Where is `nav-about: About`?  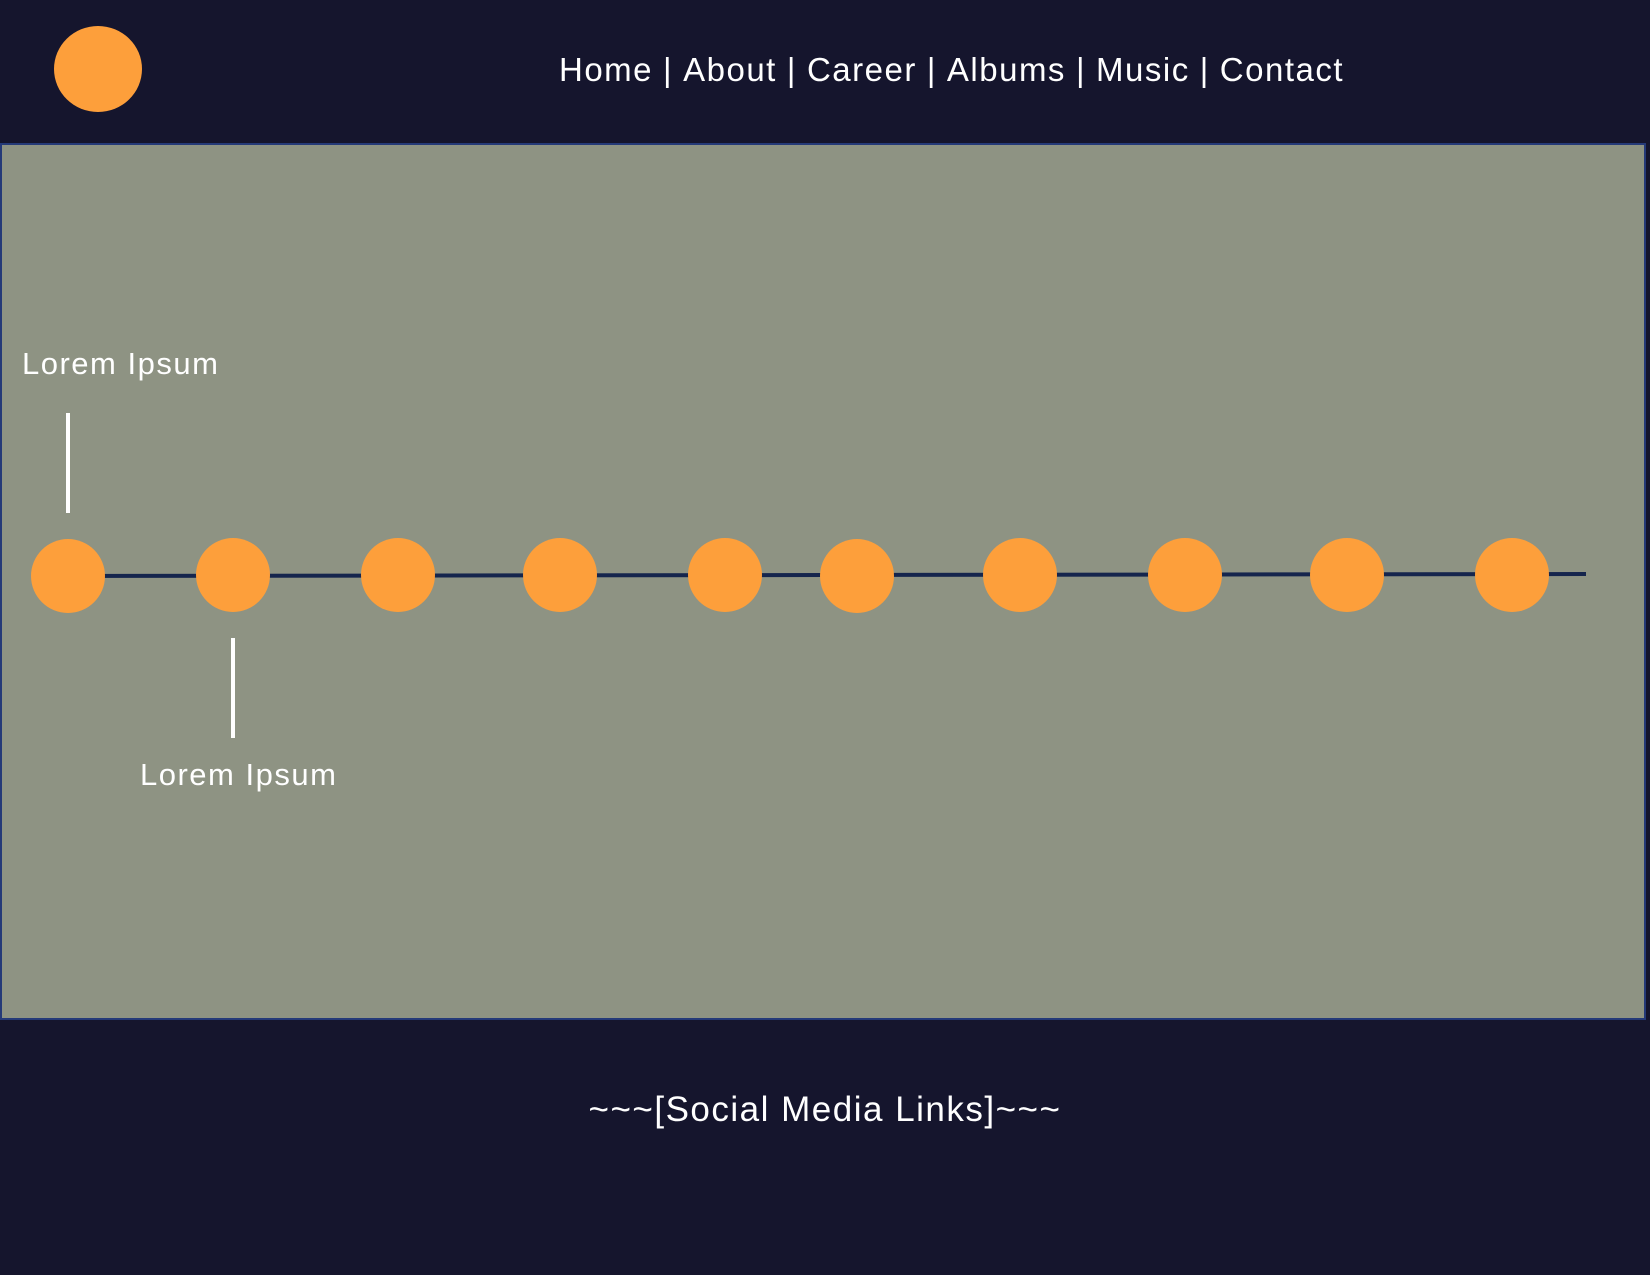
nav-about: About is located at coordinates (730, 70).